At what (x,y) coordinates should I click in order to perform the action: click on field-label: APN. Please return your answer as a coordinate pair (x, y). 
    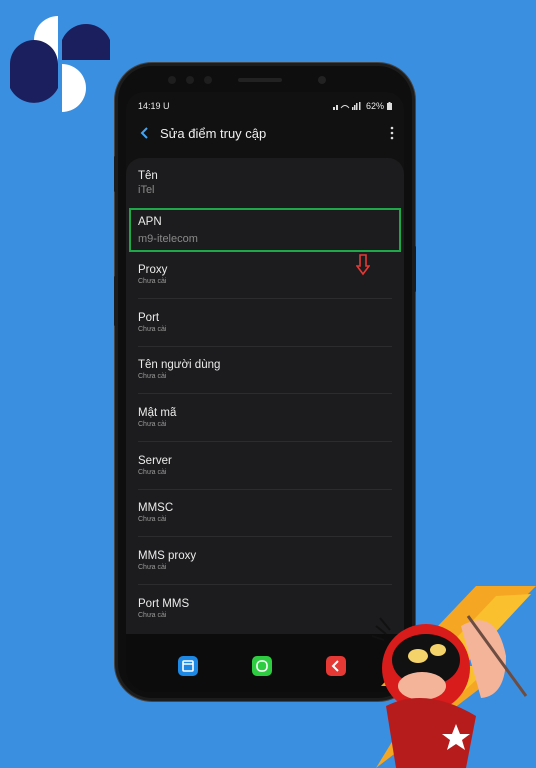
    Looking at the image, I should click on (150, 222).